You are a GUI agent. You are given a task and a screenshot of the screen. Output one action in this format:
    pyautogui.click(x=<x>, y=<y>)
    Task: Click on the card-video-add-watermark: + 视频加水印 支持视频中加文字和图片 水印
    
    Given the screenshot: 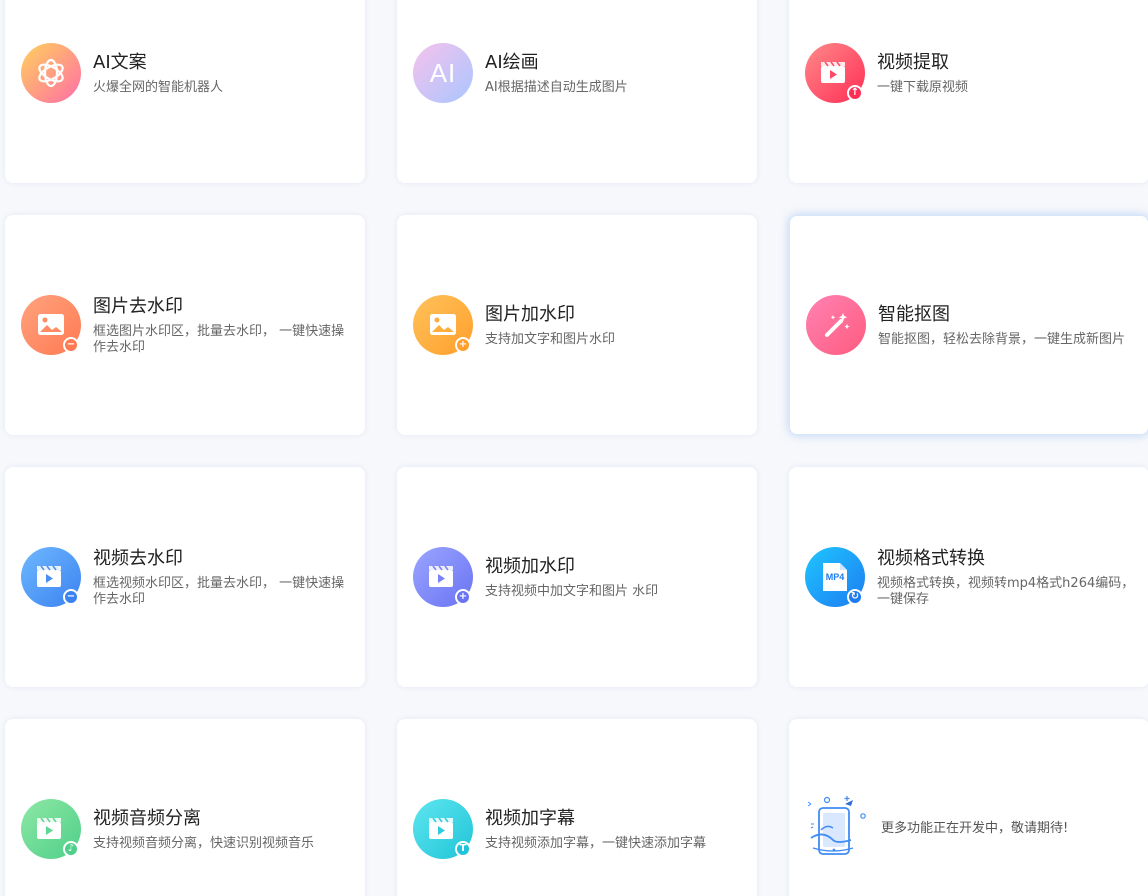 What is the action you would take?
    pyautogui.click(x=577, y=577)
    